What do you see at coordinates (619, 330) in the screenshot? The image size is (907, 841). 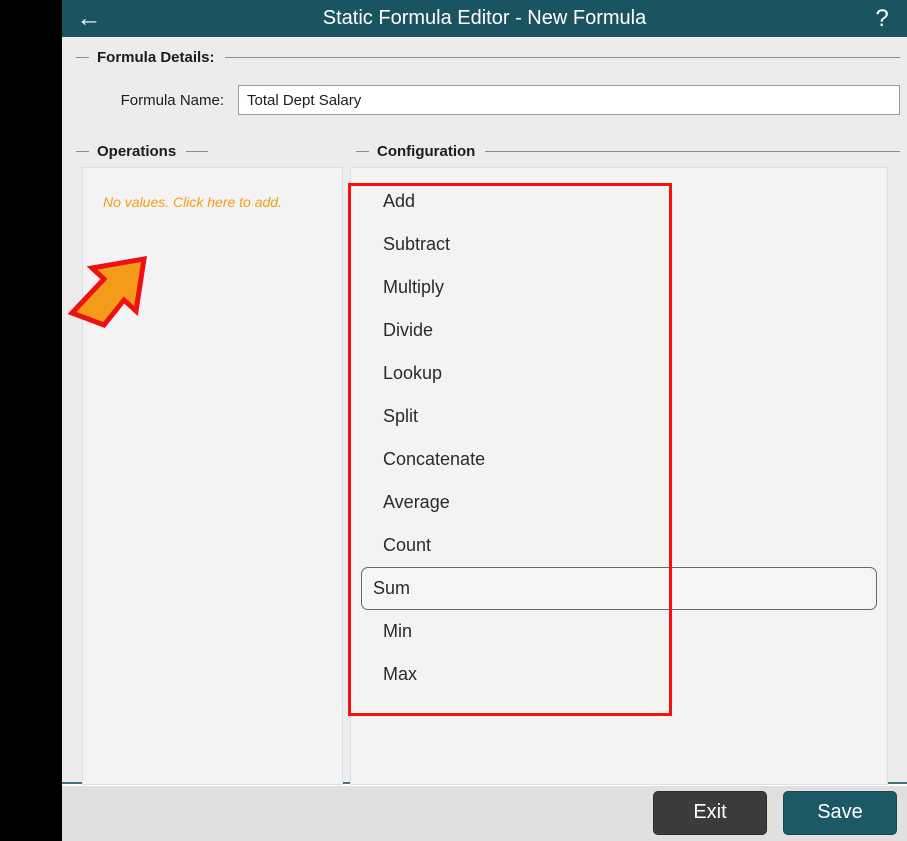 I see `config-item-divide: Divide` at bounding box center [619, 330].